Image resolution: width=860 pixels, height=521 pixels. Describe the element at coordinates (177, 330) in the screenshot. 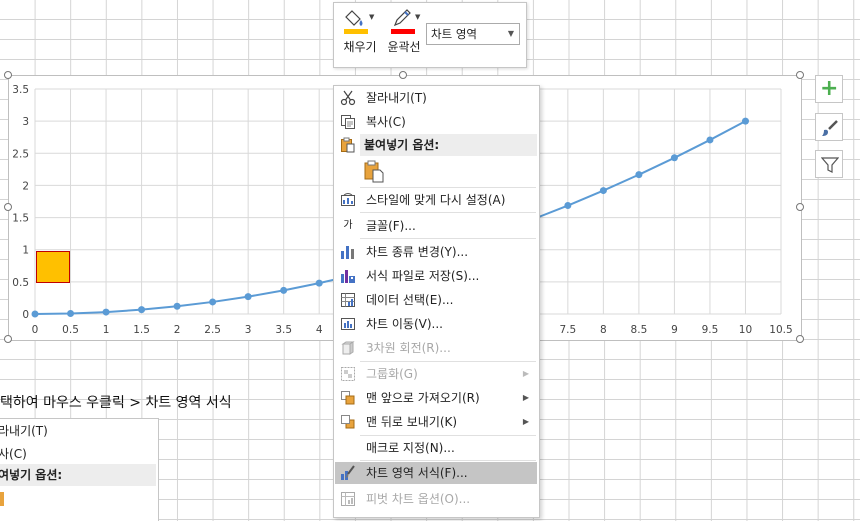

I see `x-tick-label: 2` at that location.